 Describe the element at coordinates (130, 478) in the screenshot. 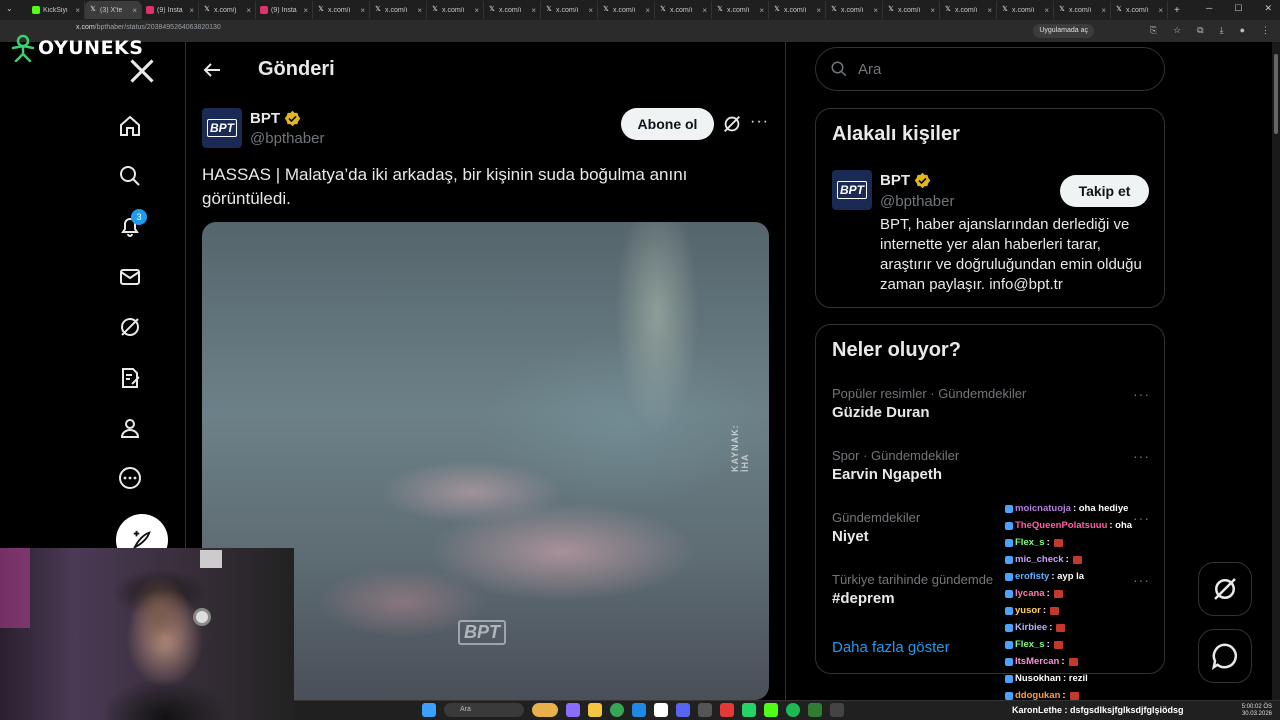

I see `more-options-circle-icon` at that location.